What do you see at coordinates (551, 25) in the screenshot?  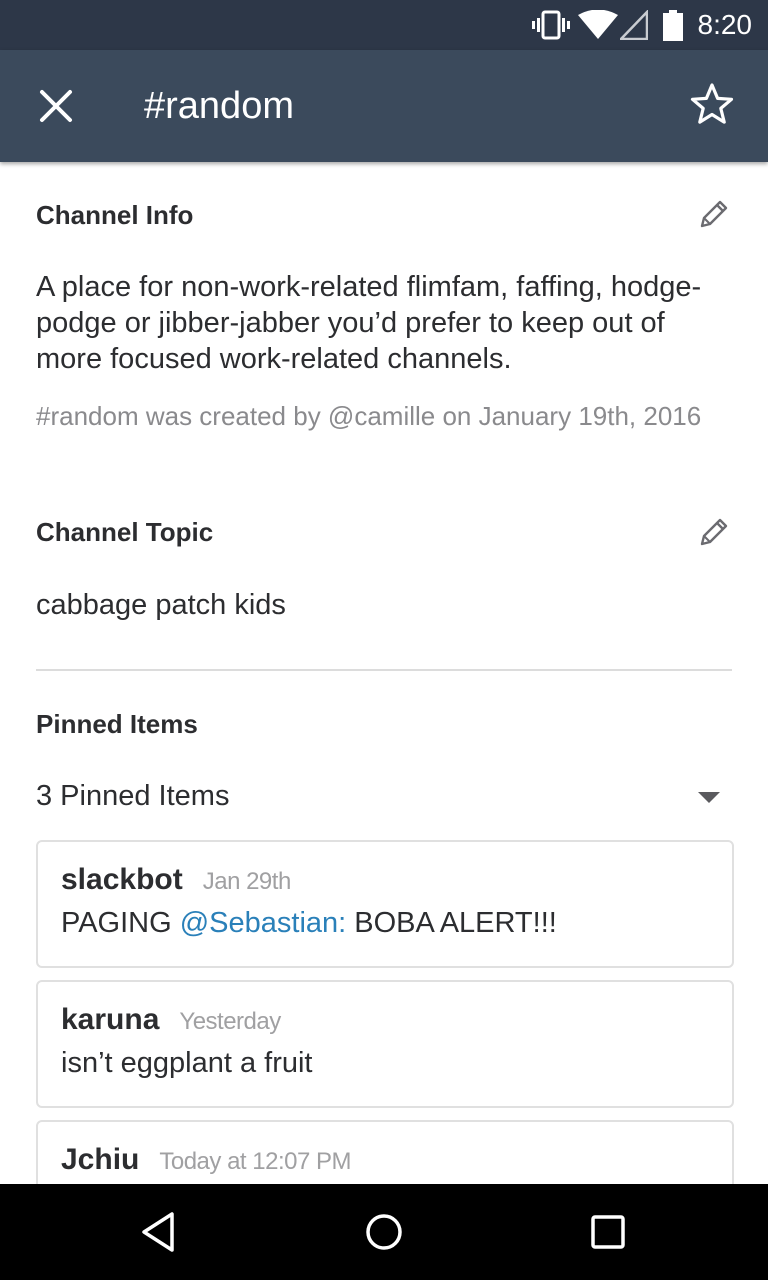 I see `vibrate-icon` at bounding box center [551, 25].